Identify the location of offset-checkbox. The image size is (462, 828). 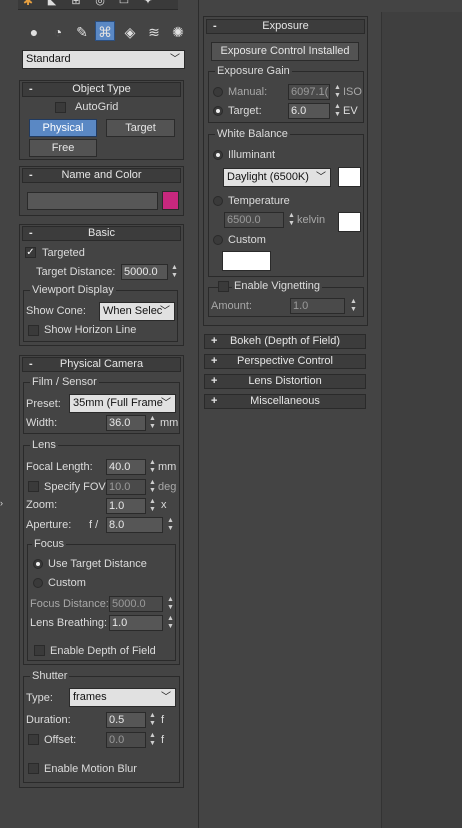
(33, 739).